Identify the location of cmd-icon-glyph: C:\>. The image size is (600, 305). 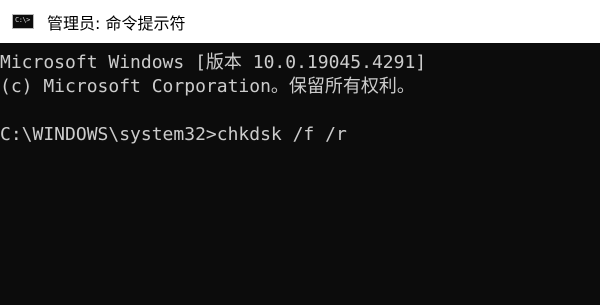
(22, 20).